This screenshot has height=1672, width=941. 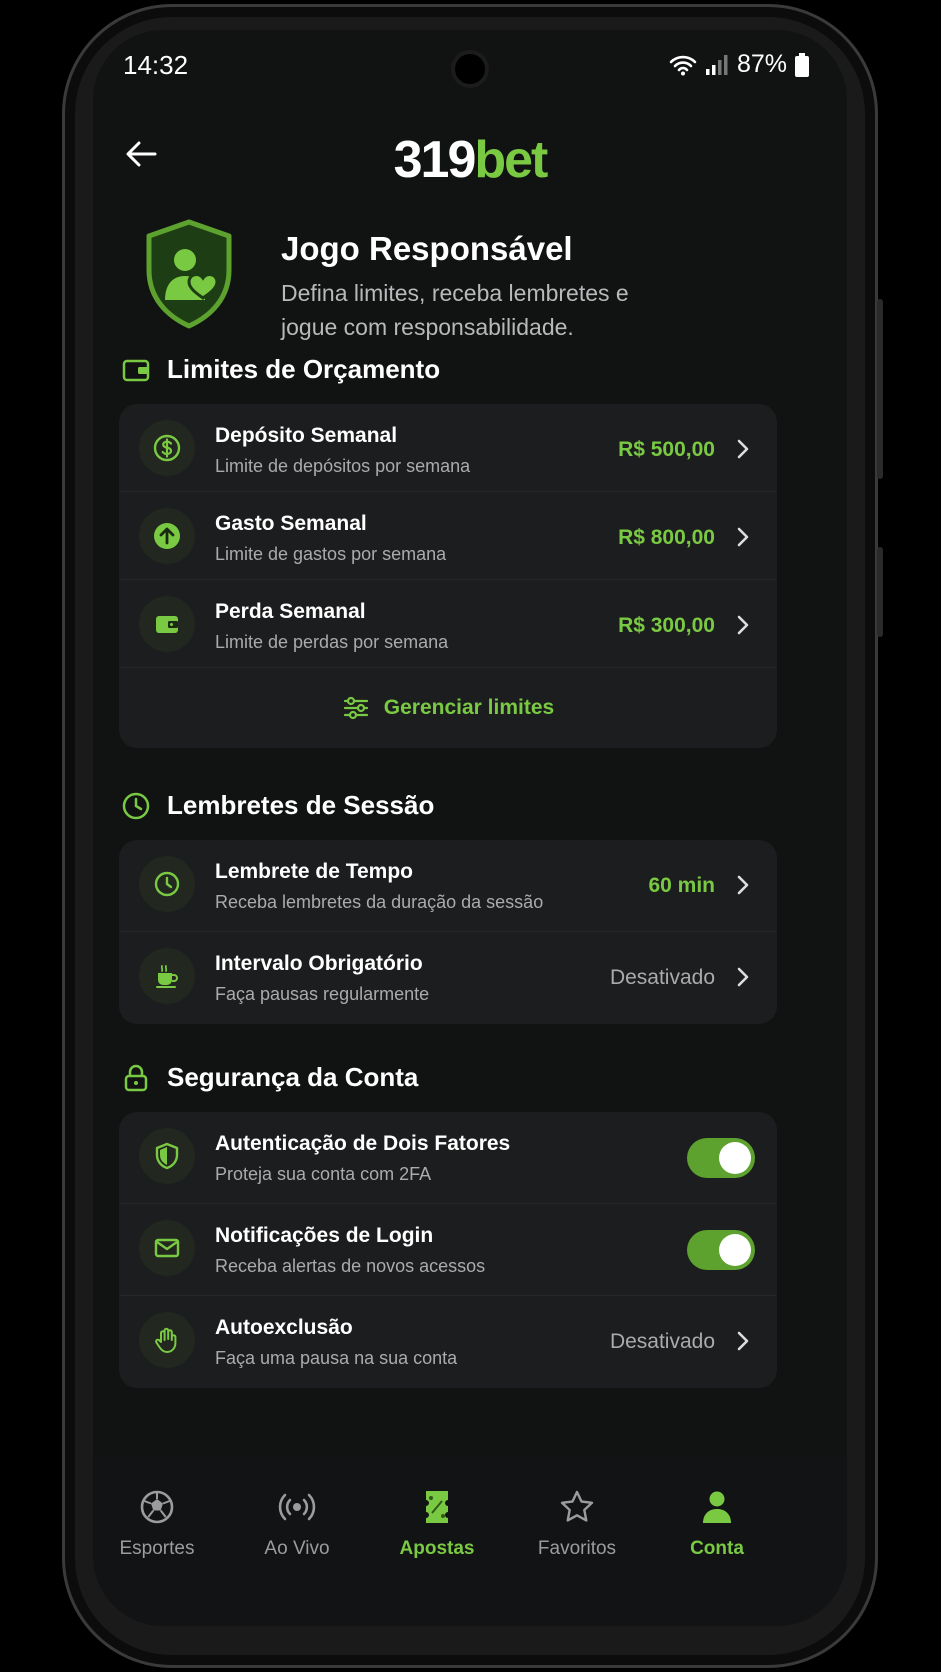 What do you see at coordinates (167, 1156) in the screenshot?
I see `shield-icon` at bounding box center [167, 1156].